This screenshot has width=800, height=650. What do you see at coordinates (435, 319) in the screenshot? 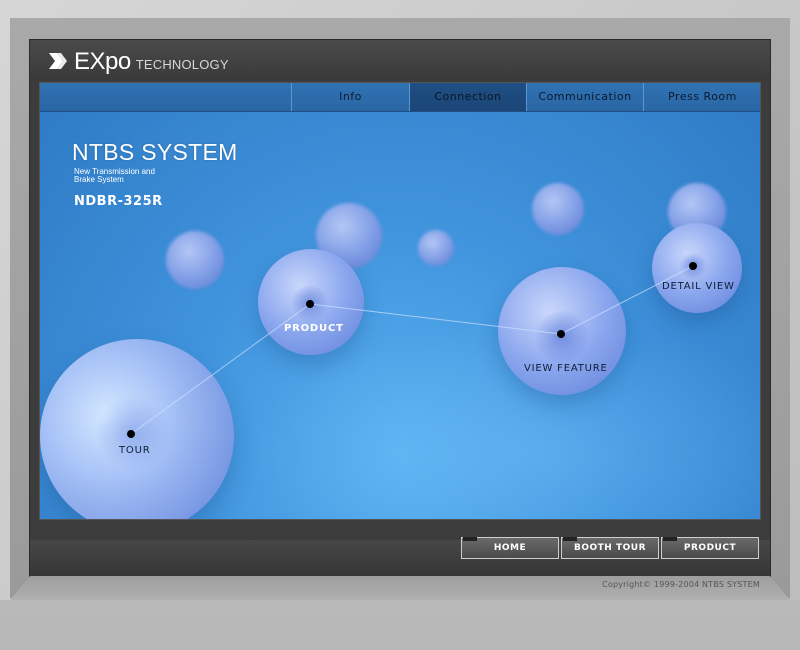
I see `line-product-feature` at bounding box center [435, 319].